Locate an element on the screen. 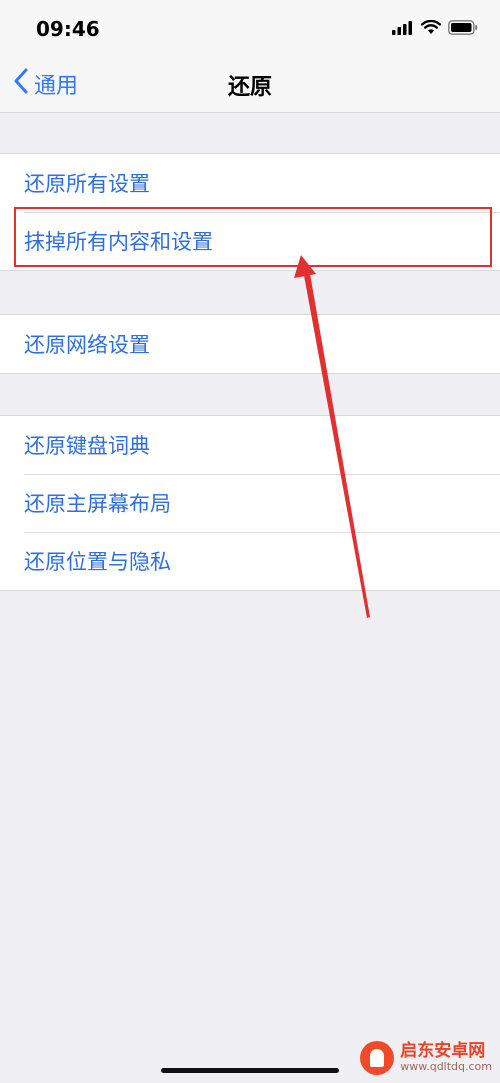  watermark-title: 启东安卓网 is located at coordinates (443, 1051).